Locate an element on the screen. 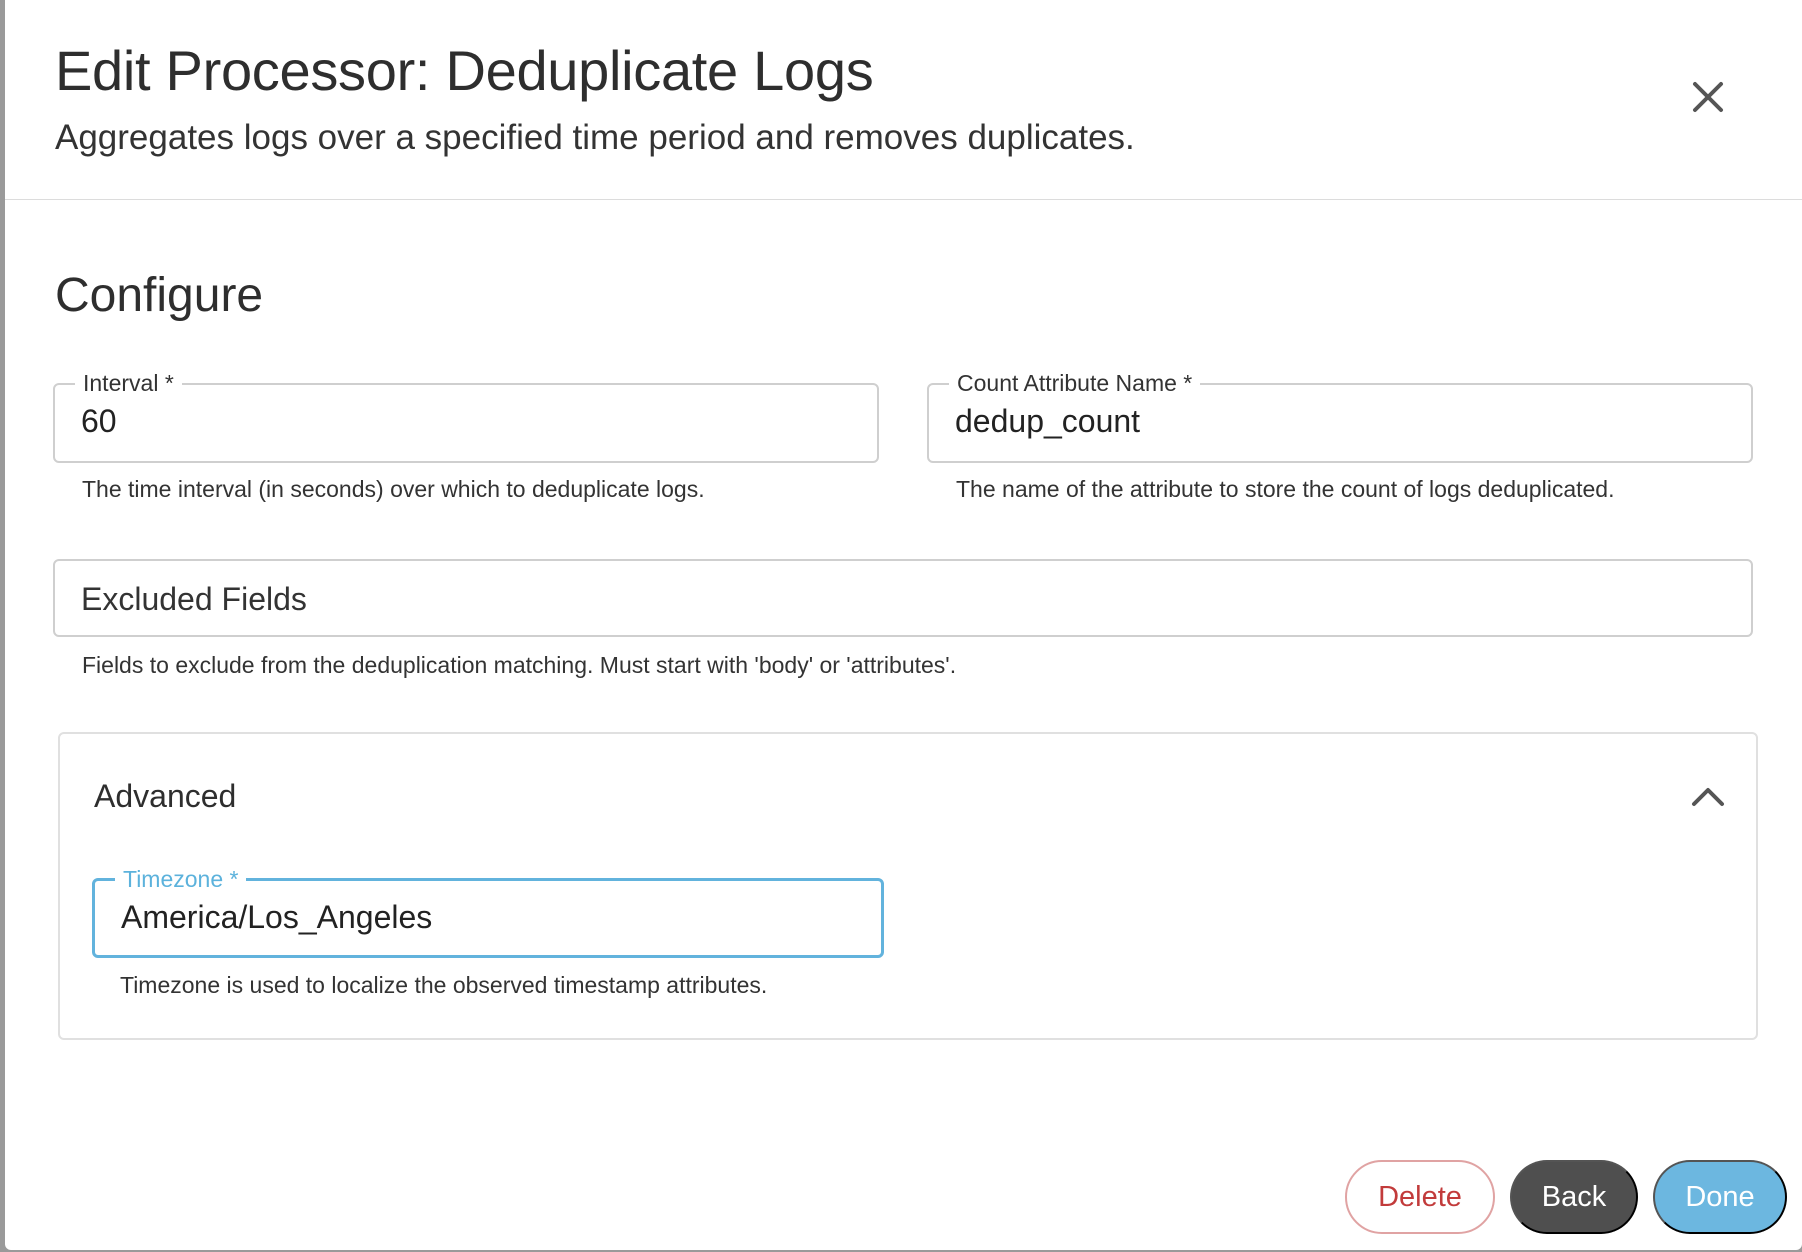  count-attribute-label: Count Attribute Name * is located at coordinates (1075, 383).